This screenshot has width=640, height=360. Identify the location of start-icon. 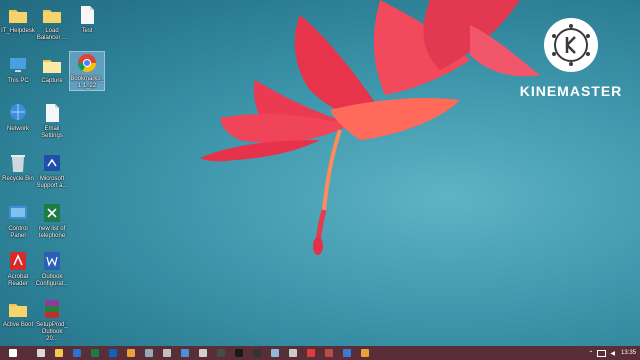
(13, 353).